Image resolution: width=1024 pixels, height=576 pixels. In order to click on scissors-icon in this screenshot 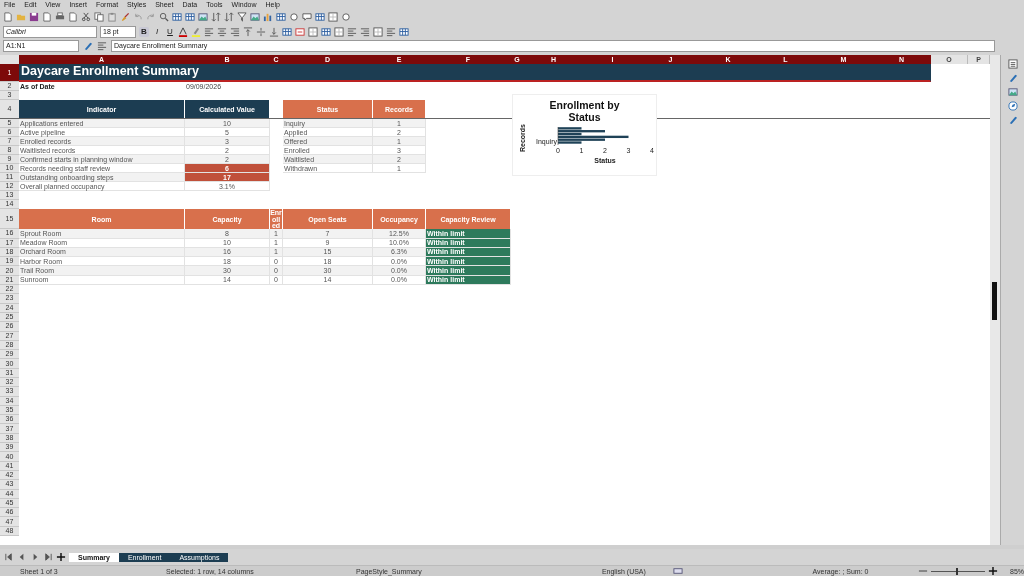, I will do `click(86, 17)`.